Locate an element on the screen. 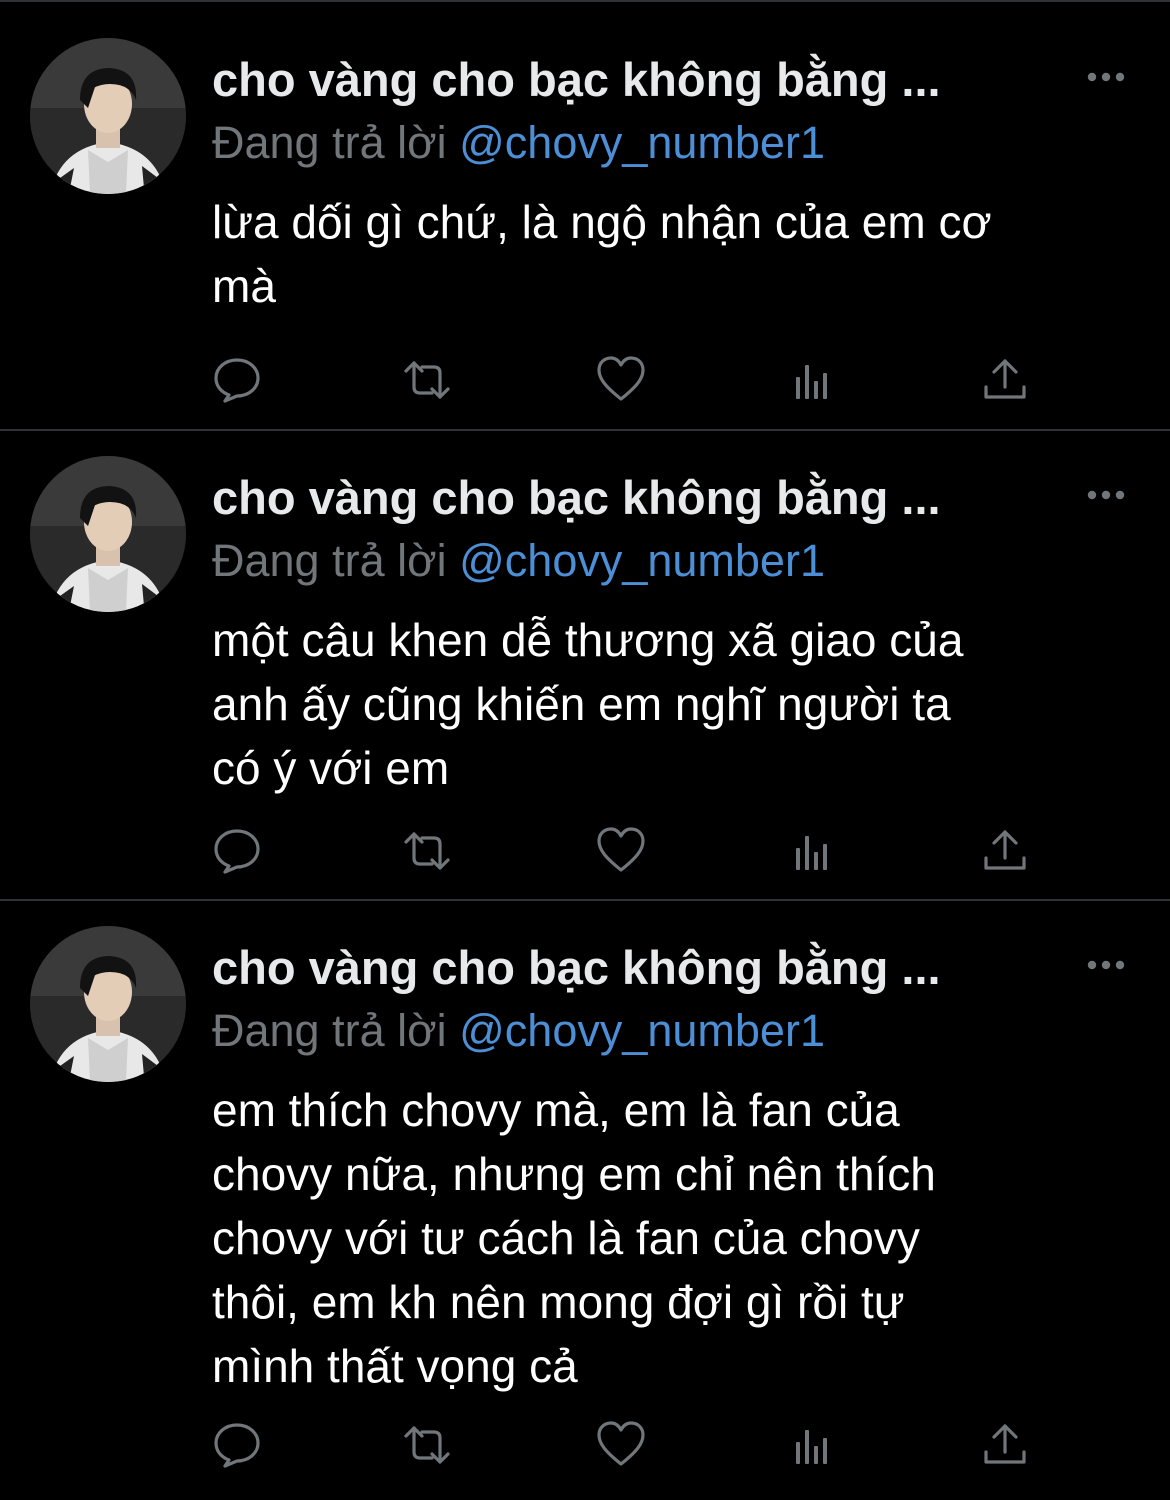 Image resolution: width=1170 pixels, height=1500 pixels. tweet-text: lừa dối gì chứ, là ngộ nhận của em cơ mà is located at coordinates (602, 254).